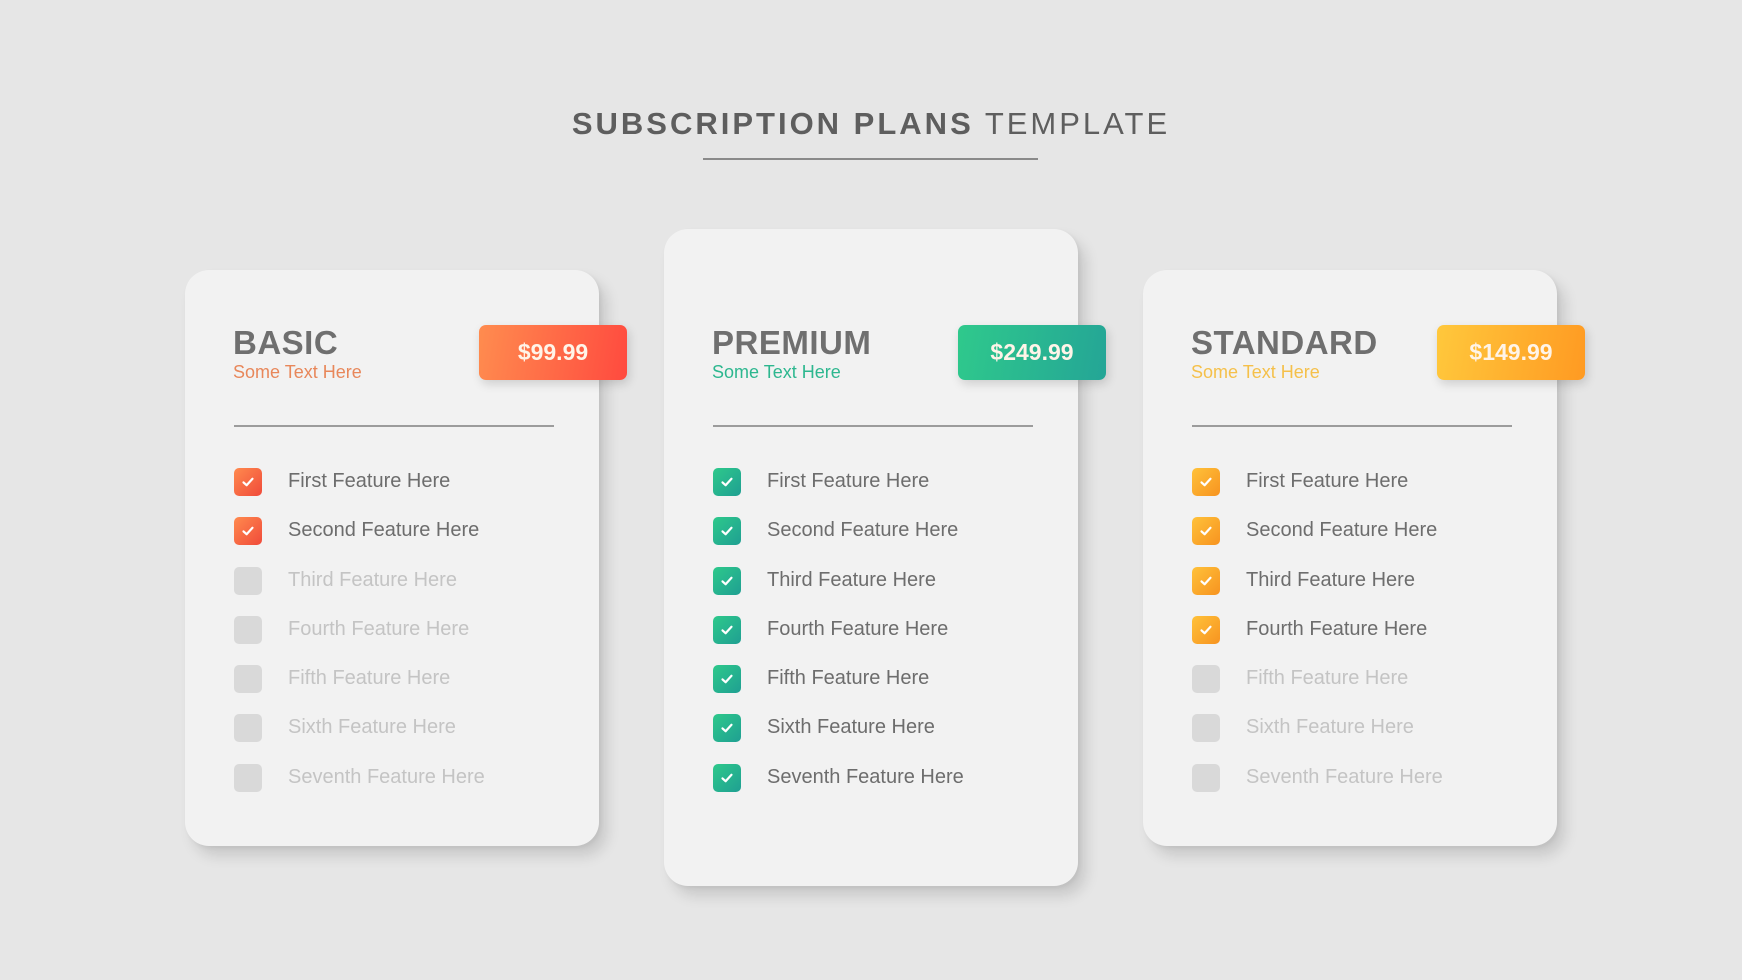 The height and width of the screenshot is (980, 1742). I want to click on price-badge: $149.99, so click(1511, 352).